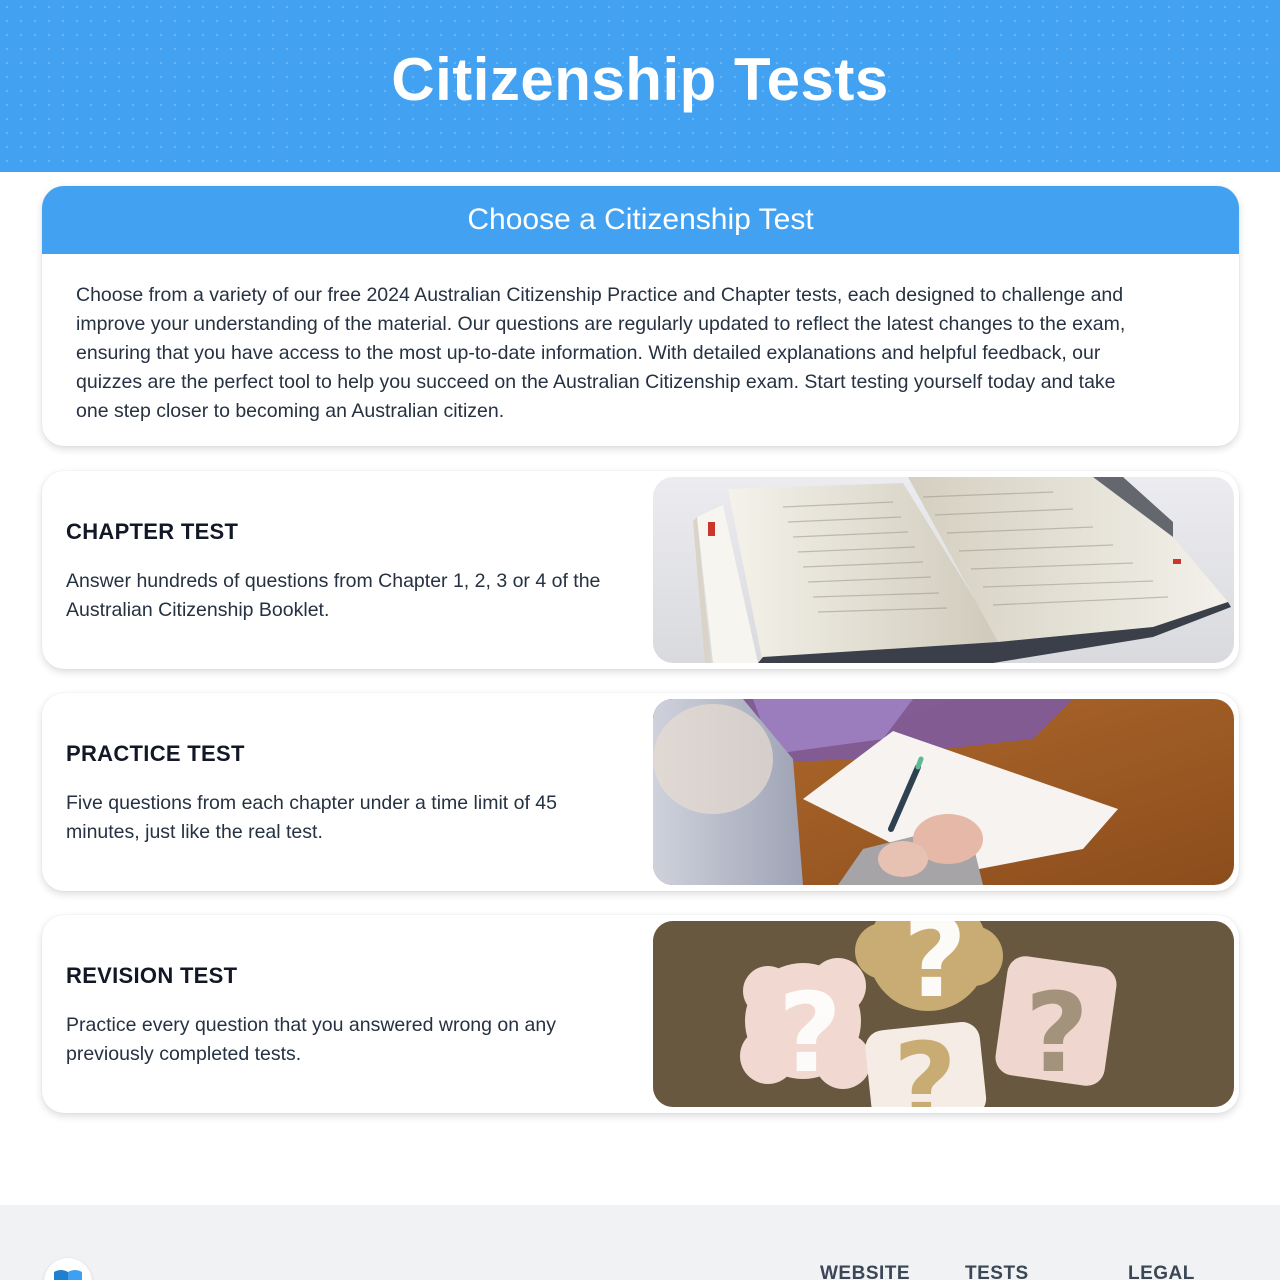 The width and height of the screenshot is (1280, 1280). I want to click on footer-legal-heading: LEGAL, so click(1161, 1271).